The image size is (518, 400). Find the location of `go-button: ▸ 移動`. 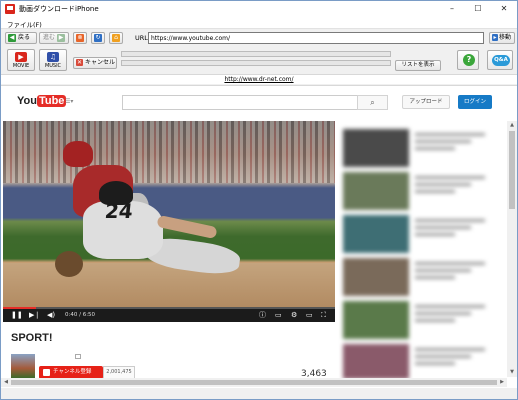

go-button: ▸ 移動 is located at coordinates (502, 38).